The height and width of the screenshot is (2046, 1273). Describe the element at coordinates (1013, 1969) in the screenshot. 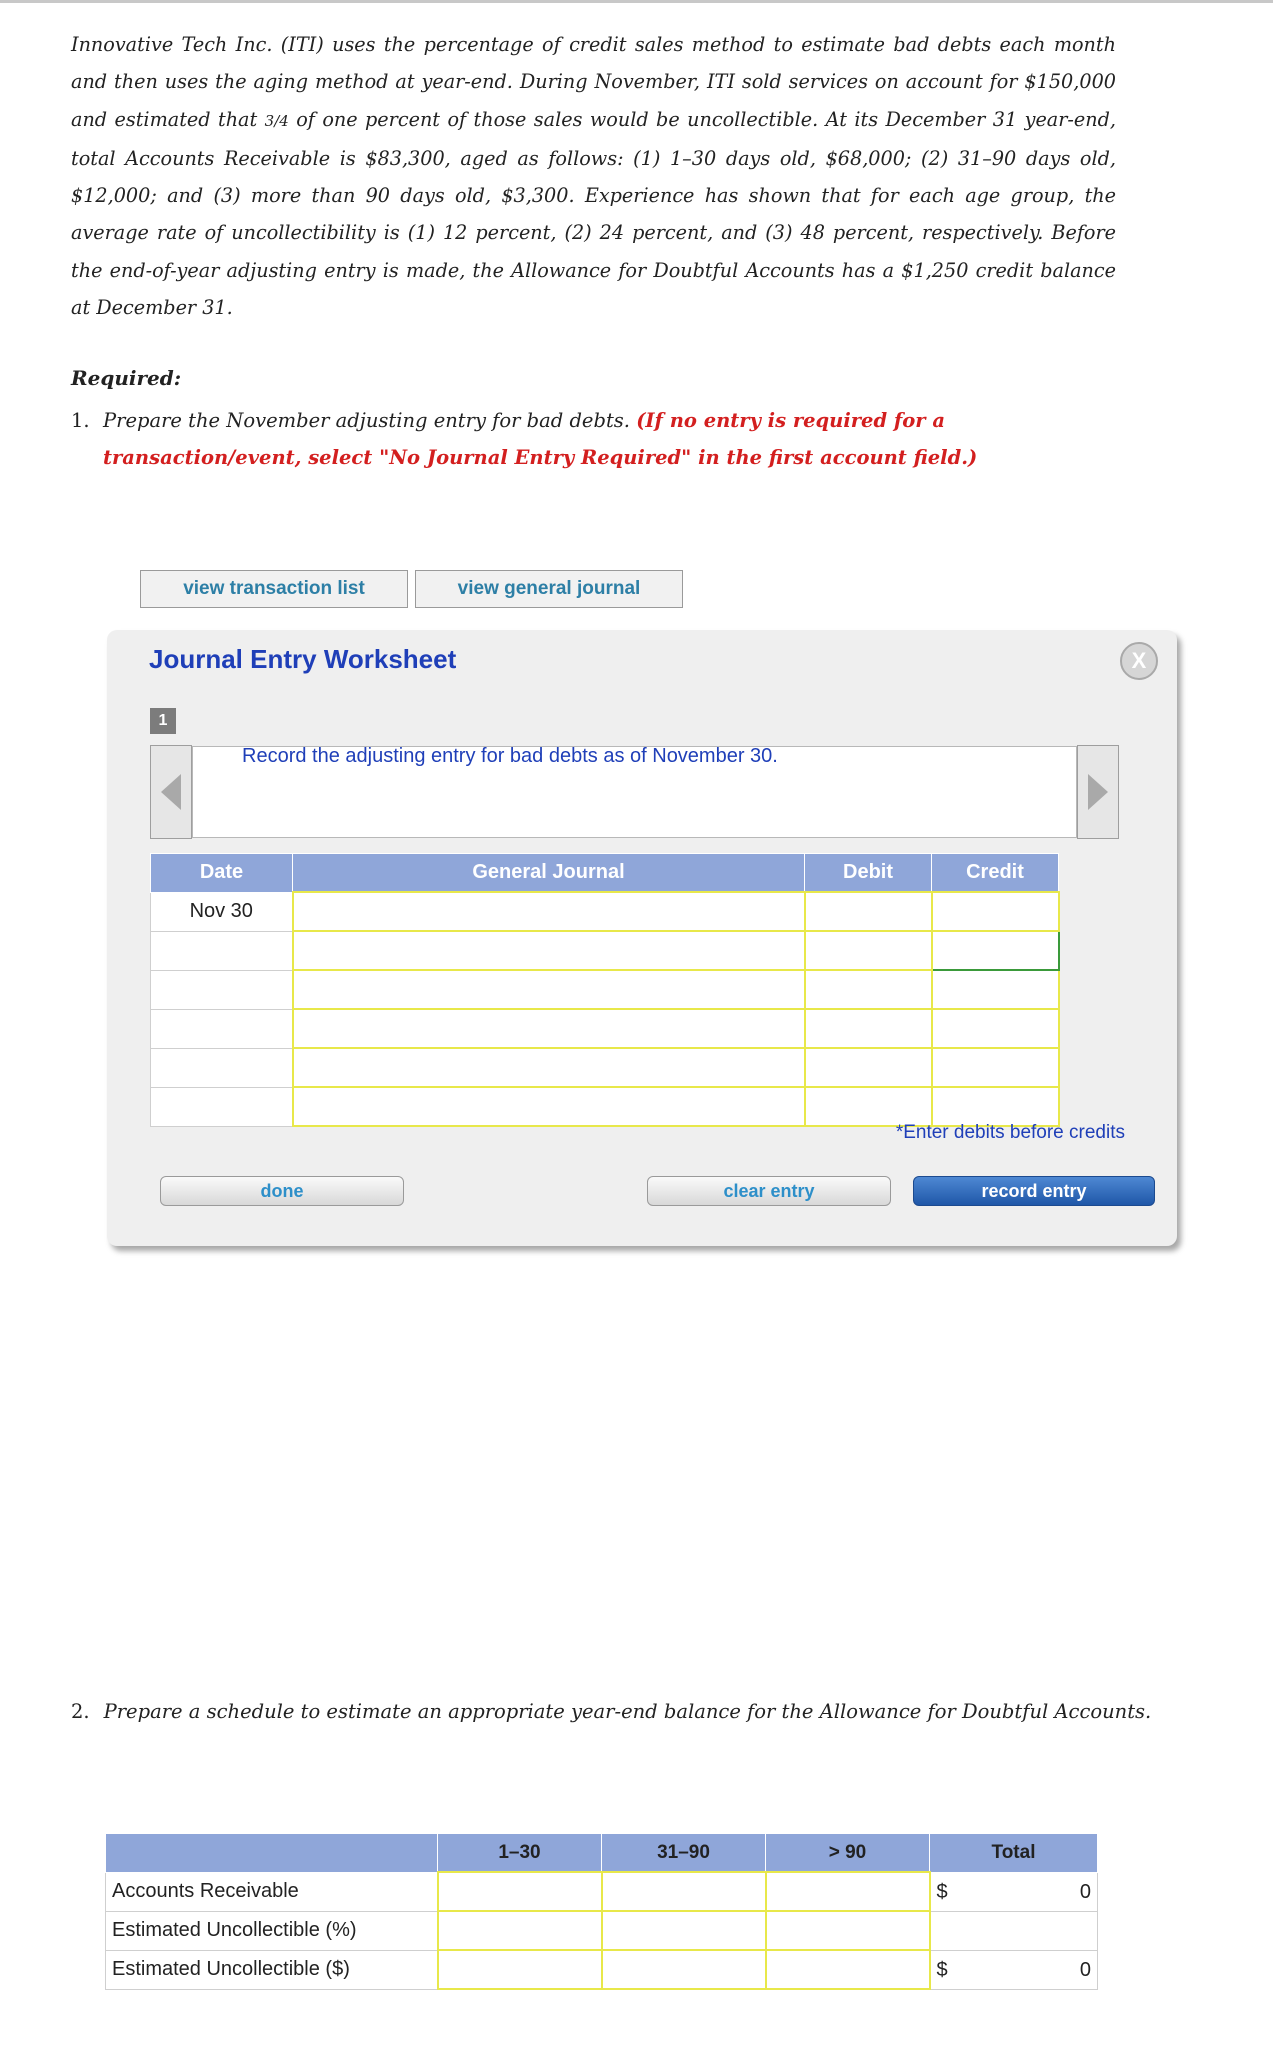

I see `amt-total-cell: $ 0` at that location.